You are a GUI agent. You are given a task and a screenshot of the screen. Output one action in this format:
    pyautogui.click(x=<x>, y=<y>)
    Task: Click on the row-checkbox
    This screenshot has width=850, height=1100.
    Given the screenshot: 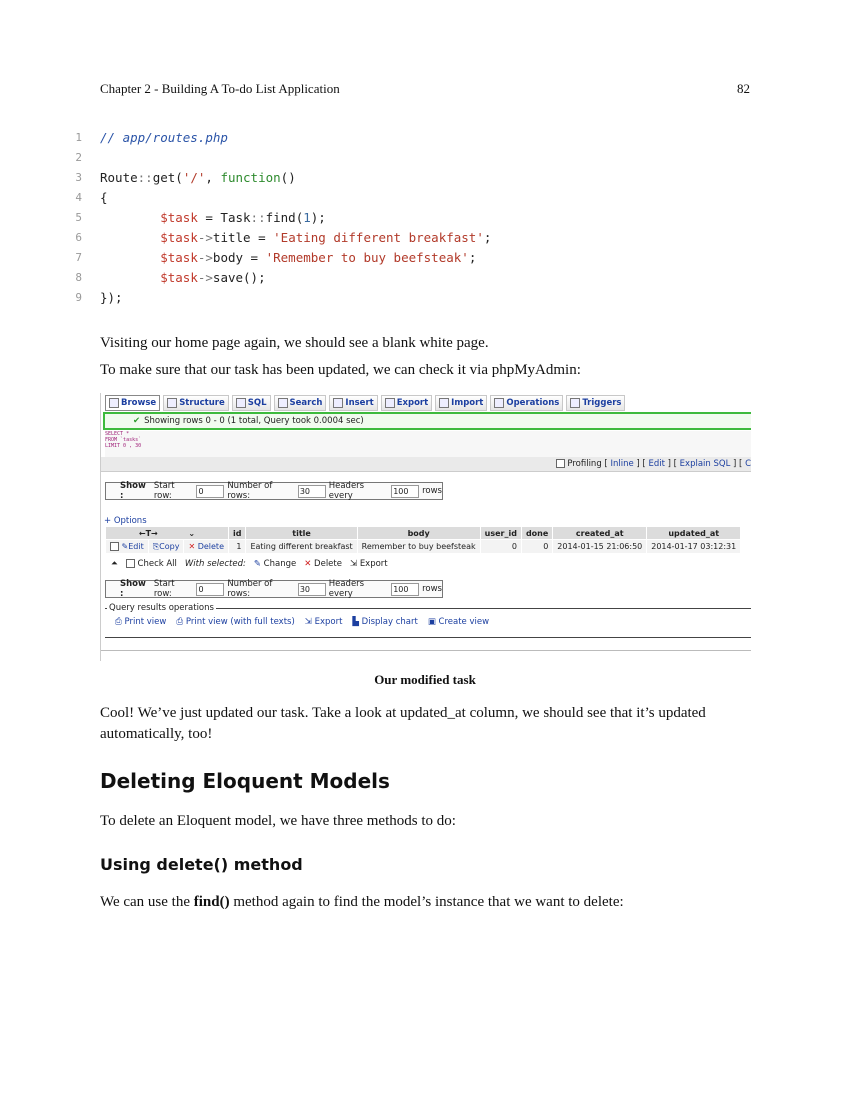 What is the action you would take?
    pyautogui.click(x=114, y=546)
    